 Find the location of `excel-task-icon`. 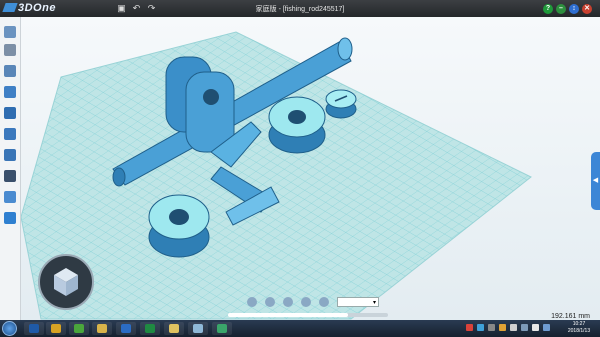

excel-task-icon is located at coordinates (150, 328).